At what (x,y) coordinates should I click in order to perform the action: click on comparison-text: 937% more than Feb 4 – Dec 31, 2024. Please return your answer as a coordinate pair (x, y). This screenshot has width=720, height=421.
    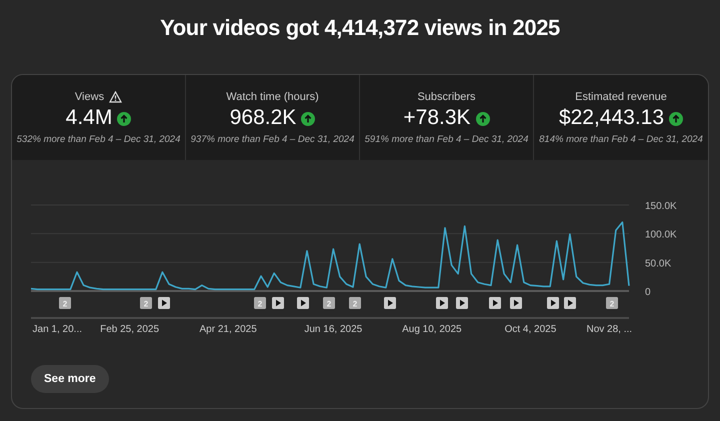
    Looking at the image, I should click on (272, 139).